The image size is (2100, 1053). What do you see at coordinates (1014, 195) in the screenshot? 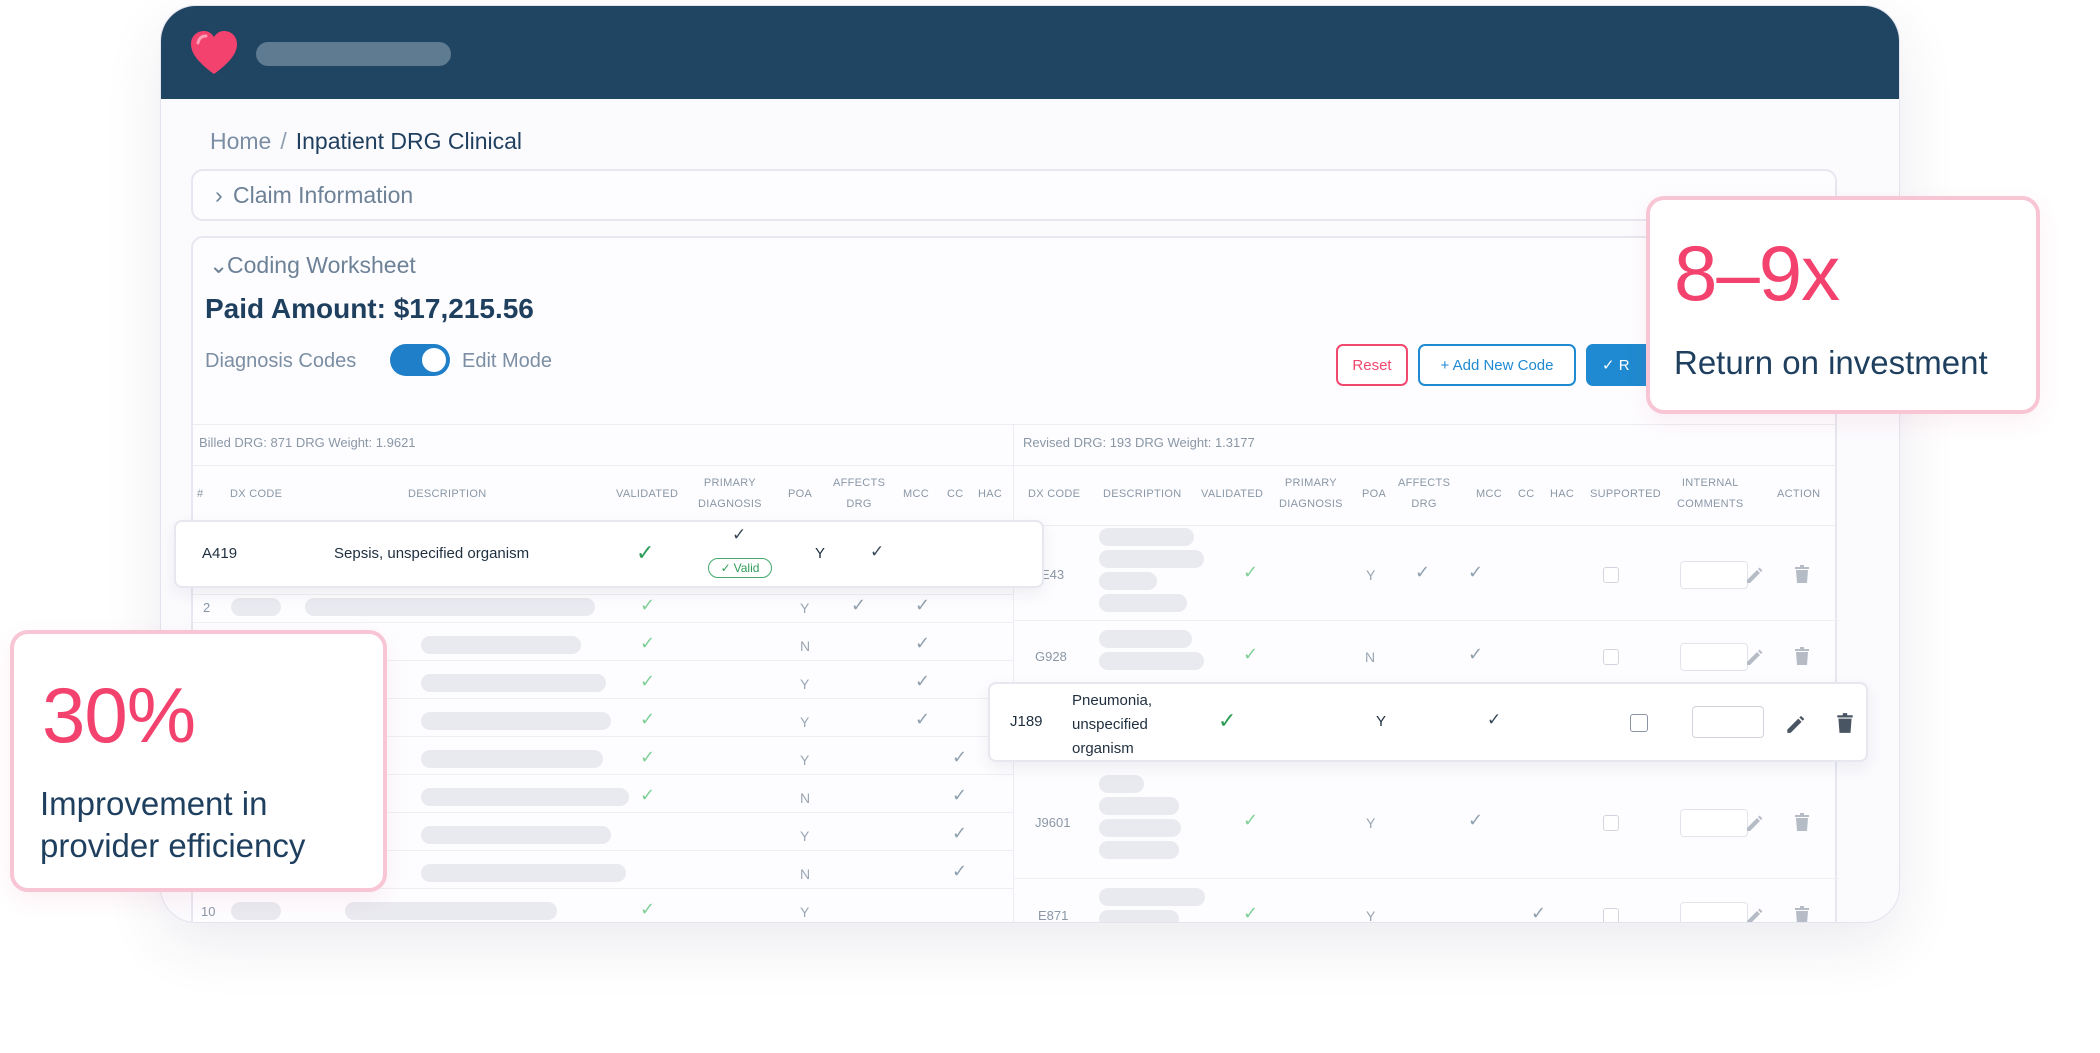
I see `claim-information-section: › Claim Information` at bounding box center [1014, 195].